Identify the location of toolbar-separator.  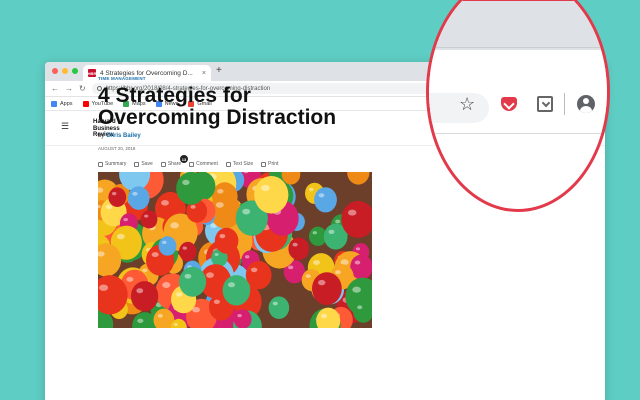
(564, 104).